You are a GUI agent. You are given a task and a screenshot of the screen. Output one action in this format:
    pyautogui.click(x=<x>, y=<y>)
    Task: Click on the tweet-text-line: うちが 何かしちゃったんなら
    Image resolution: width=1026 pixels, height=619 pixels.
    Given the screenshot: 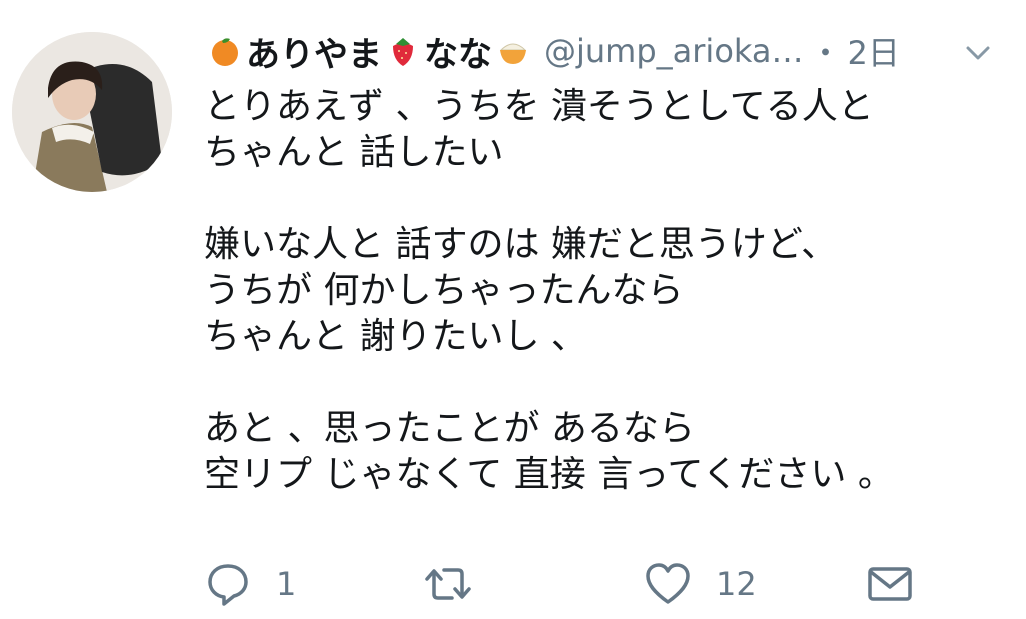 What is the action you would take?
    pyautogui.click(x=444, y=290)
    